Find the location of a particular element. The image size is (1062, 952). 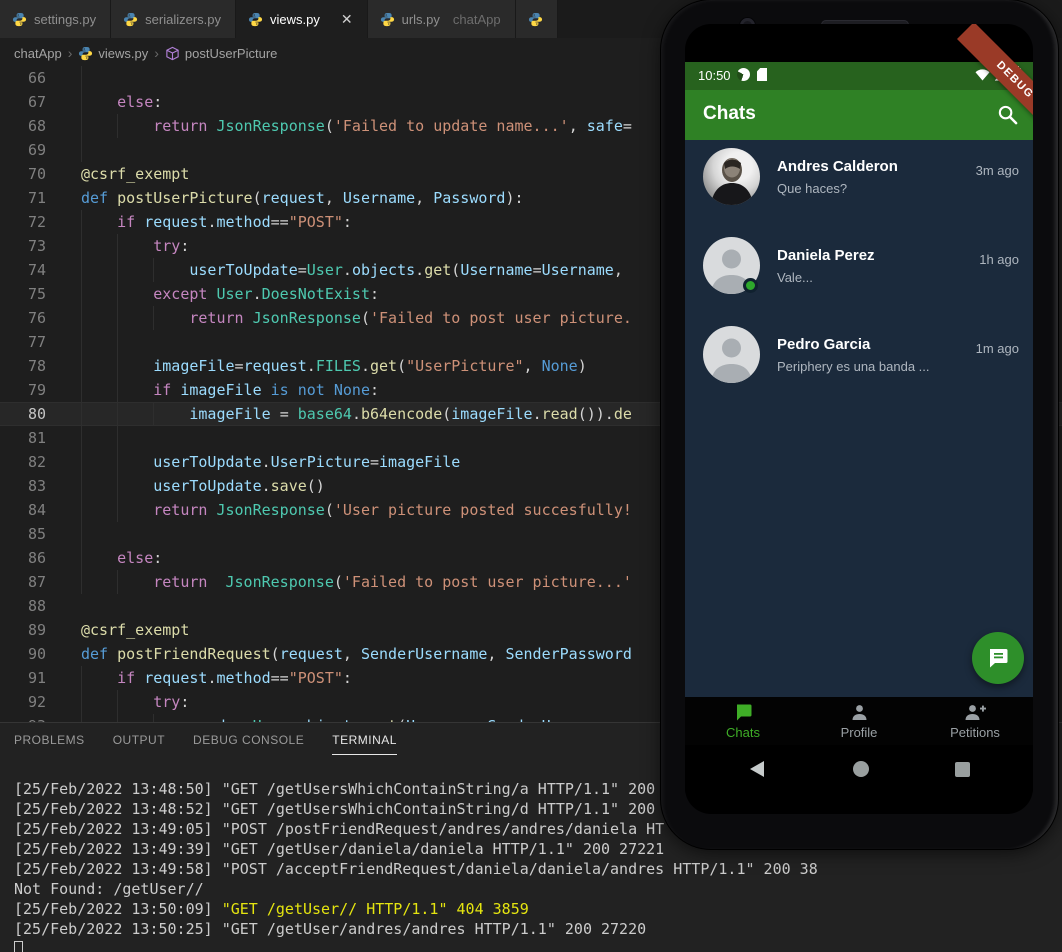

new-message-fab is located at coordinates (998, 658).